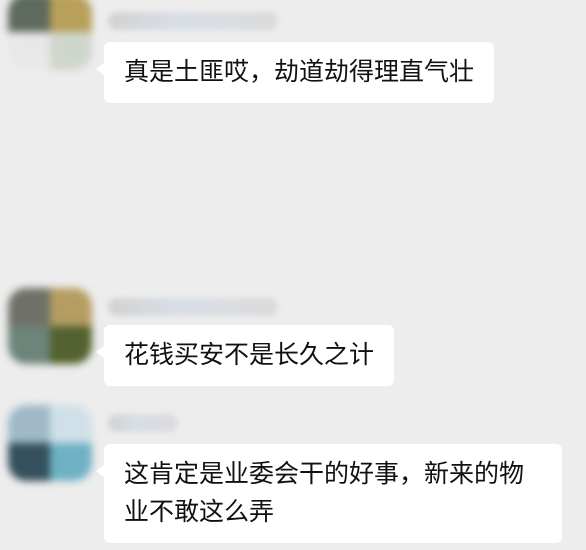  Describe the element at coordinates (245, 355) in the screenshot. I see `message-bubble: 花钱买安不是长久之计` at that location.